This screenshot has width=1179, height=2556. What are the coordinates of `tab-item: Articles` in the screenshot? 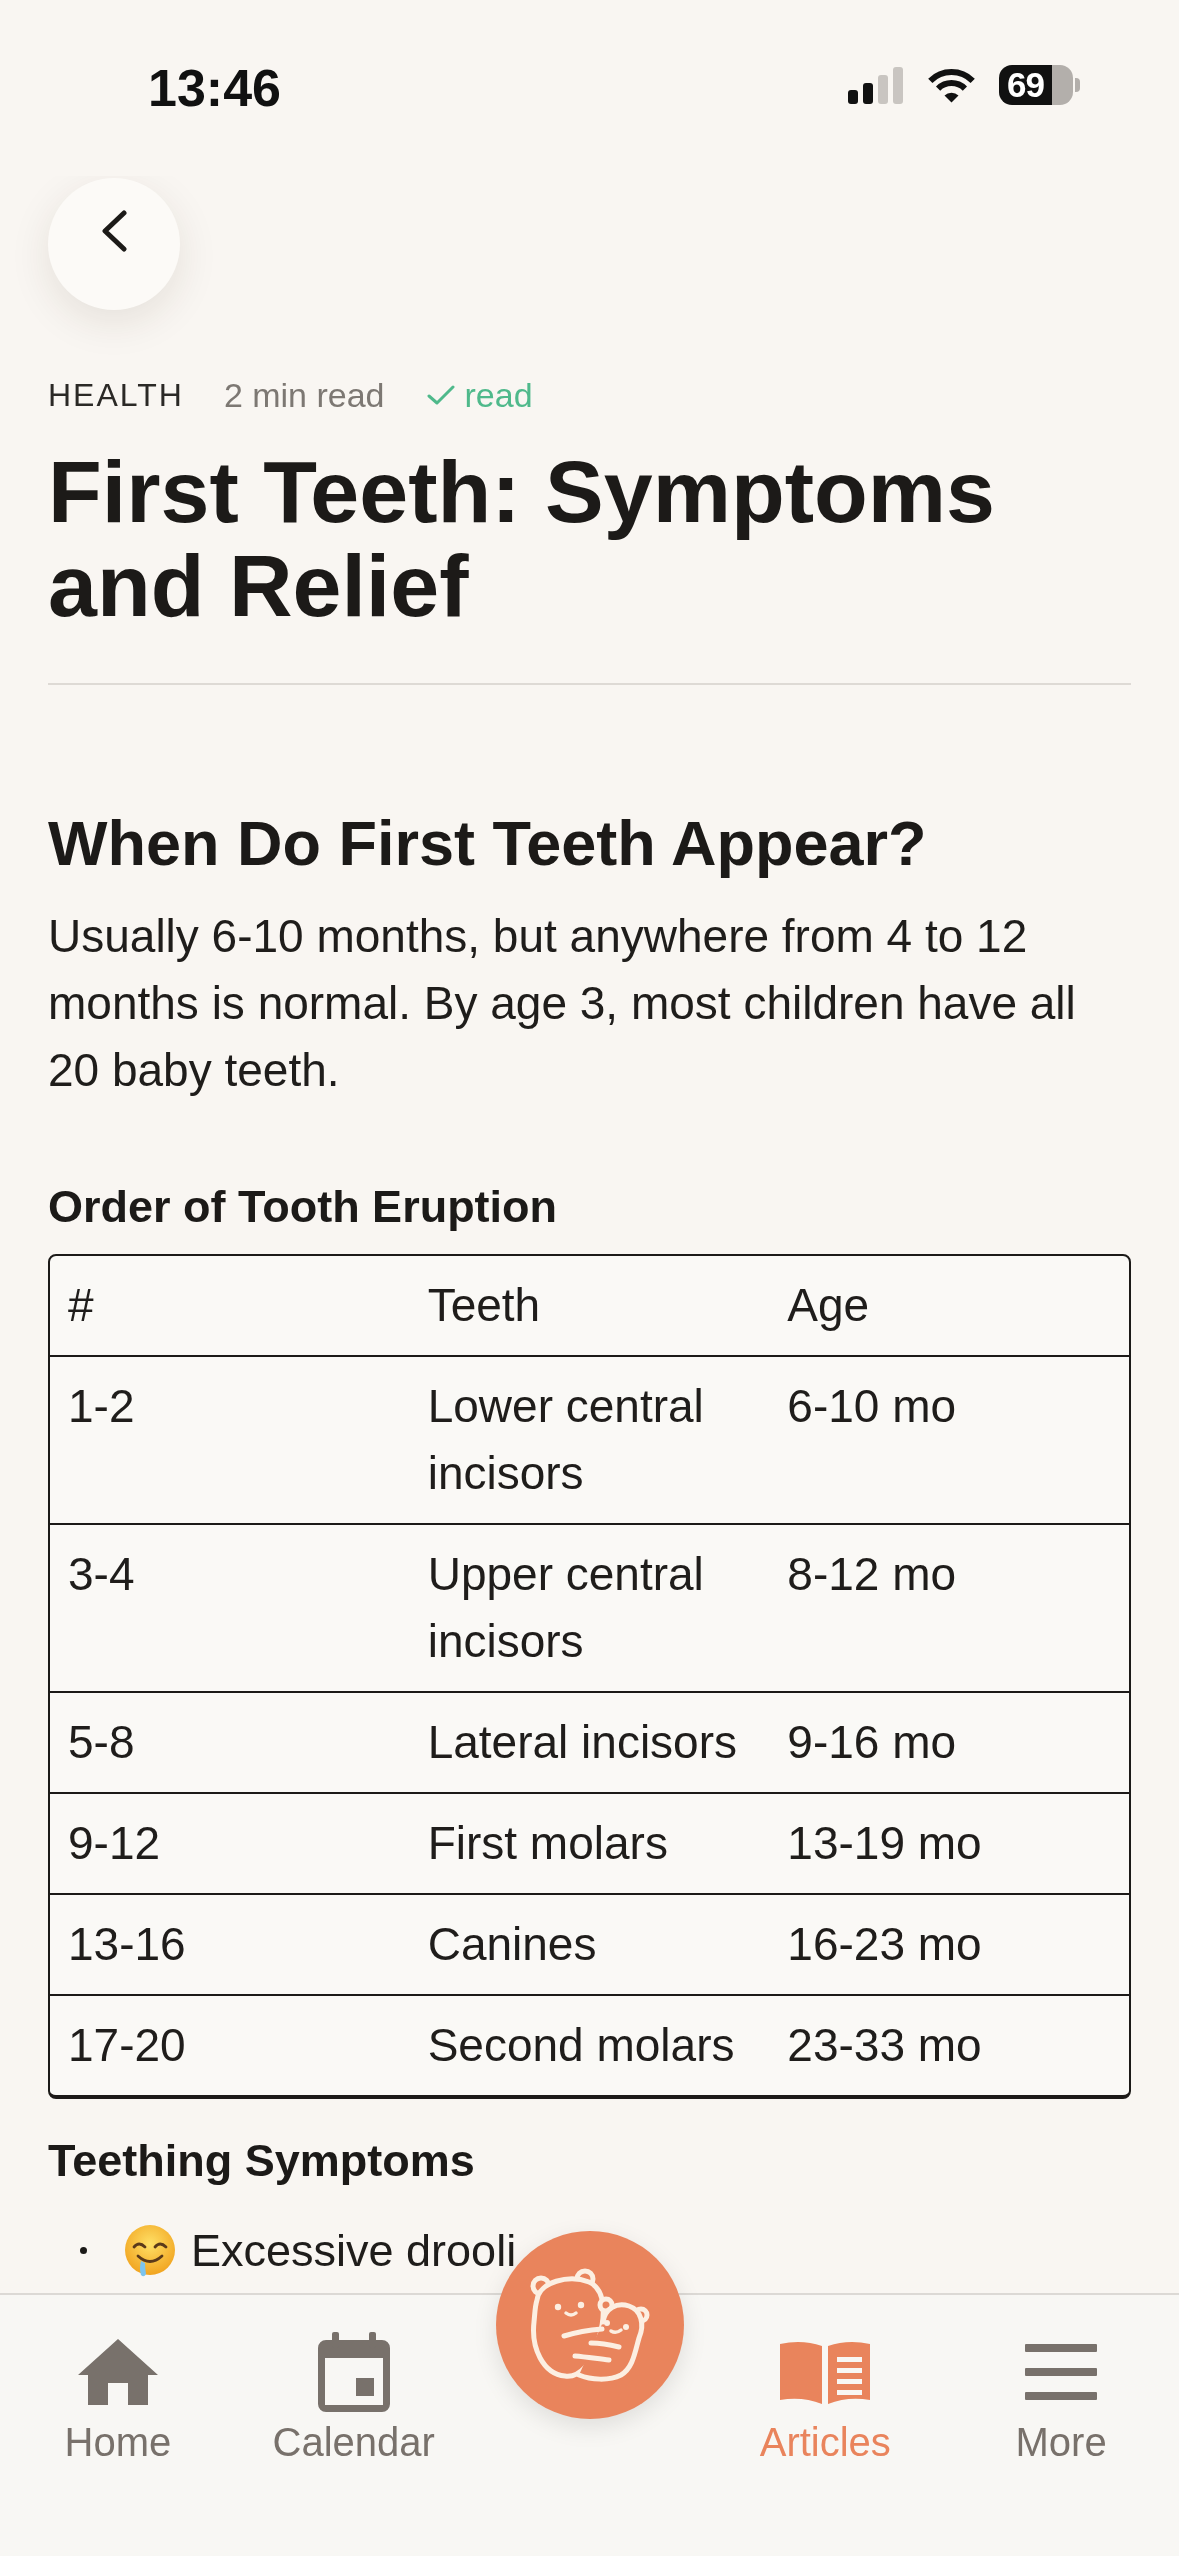 It's located at (825, 2399).